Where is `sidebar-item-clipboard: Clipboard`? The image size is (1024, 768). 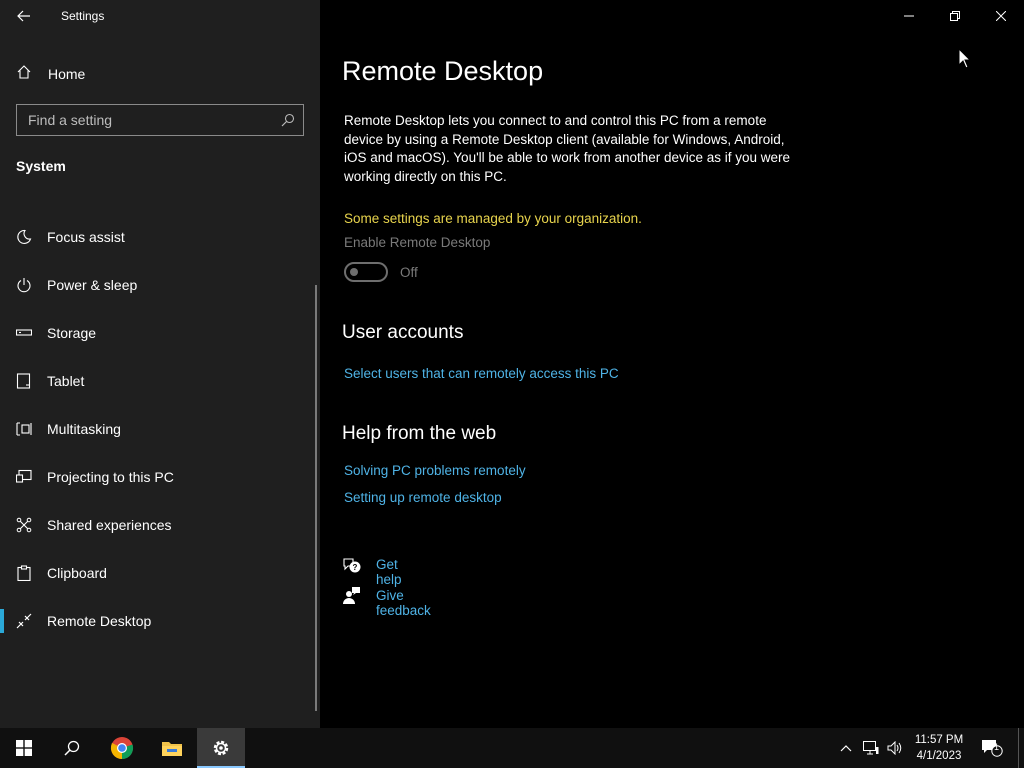
sidebar-item-clipboard: Clipboard is located at coordinates (158, 573).